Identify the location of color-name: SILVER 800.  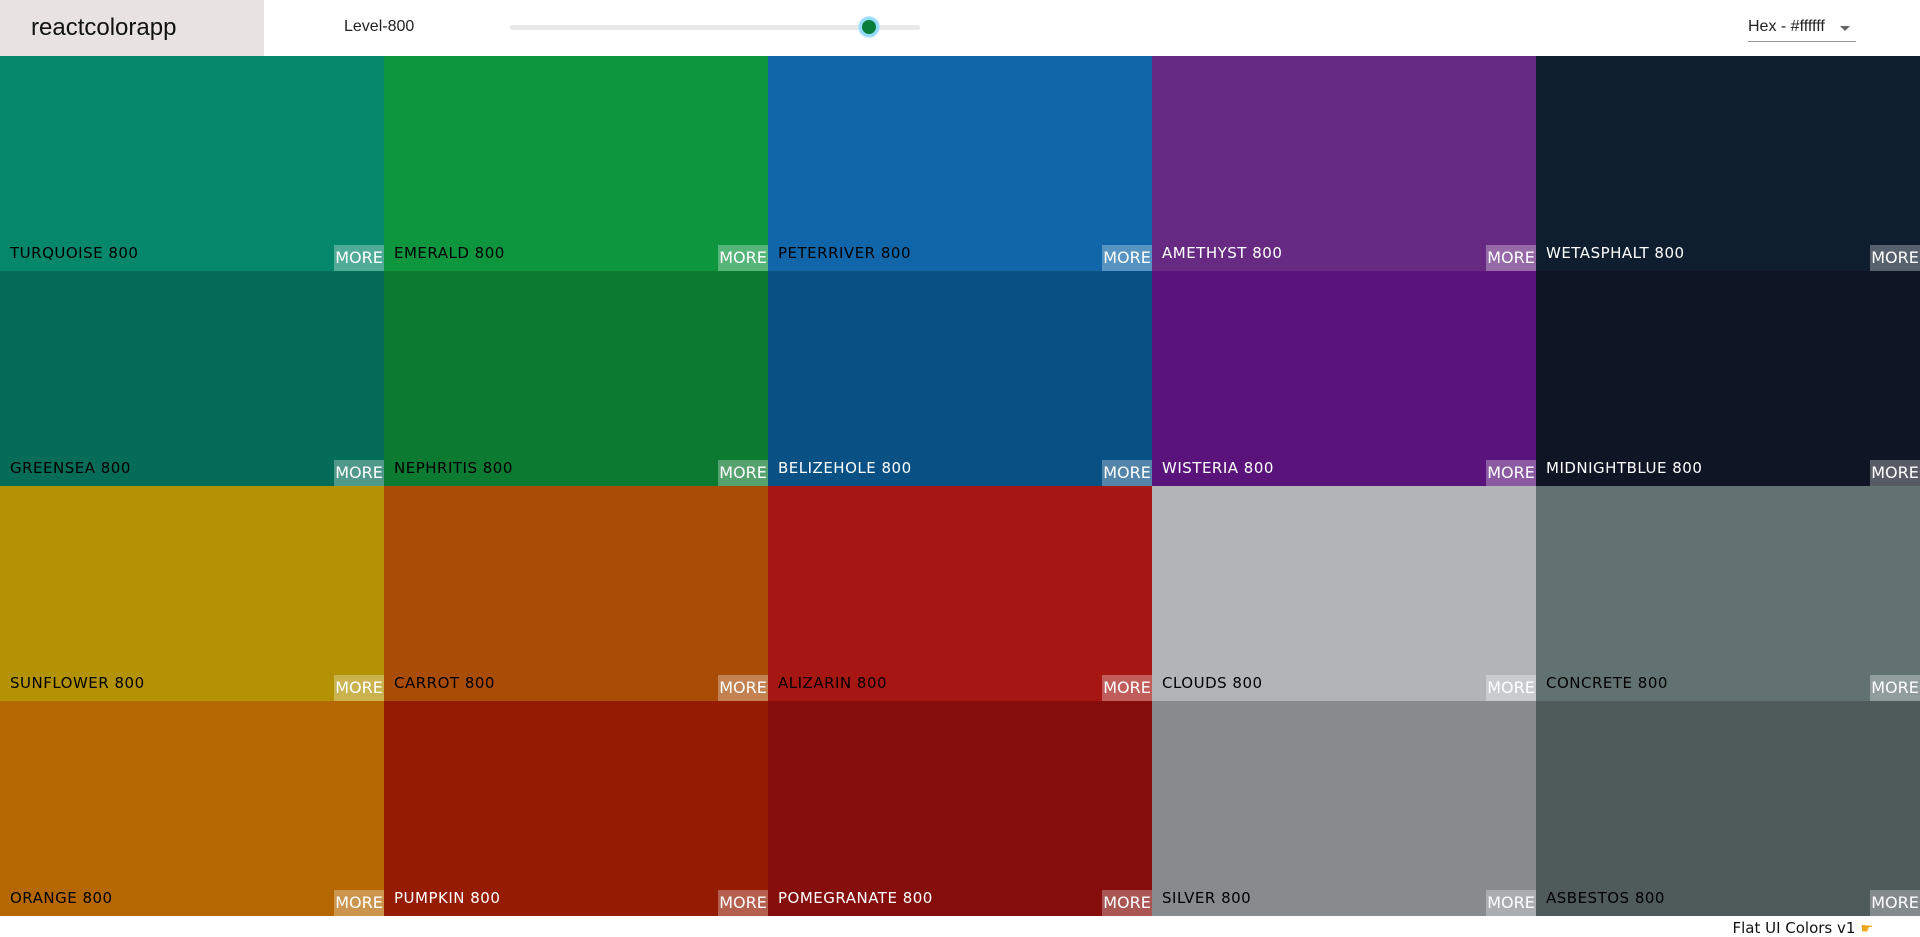
(1207, 898).